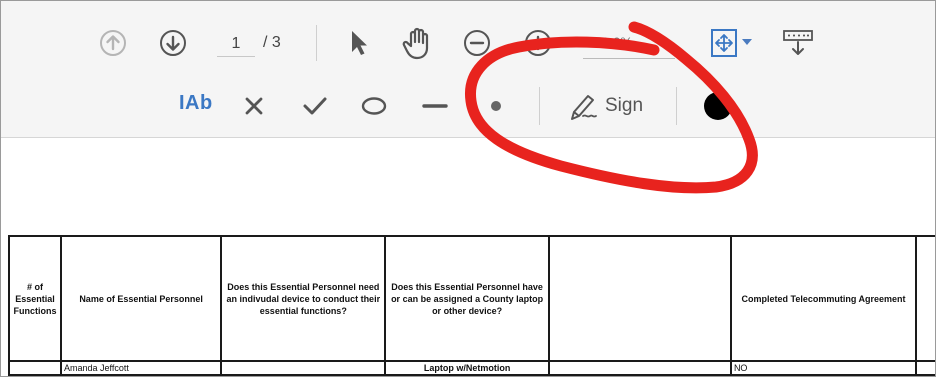 Image resolution: width=936 pixels, height=377 pixels. I want to click on table-cell: Amanda Jeffcott, so click(141, 368).